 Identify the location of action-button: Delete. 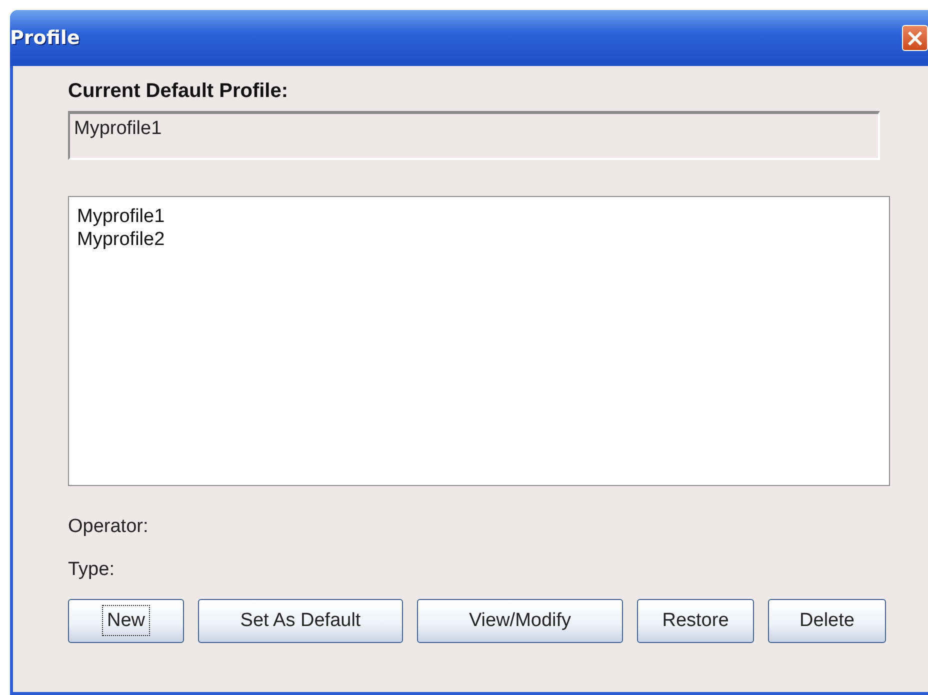
(827, 621).